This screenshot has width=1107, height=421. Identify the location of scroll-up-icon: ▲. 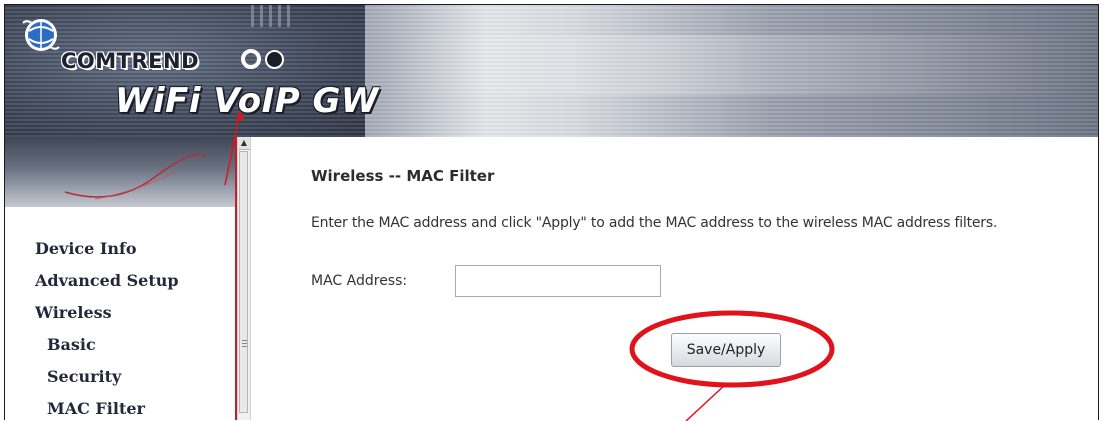
(244, 143).